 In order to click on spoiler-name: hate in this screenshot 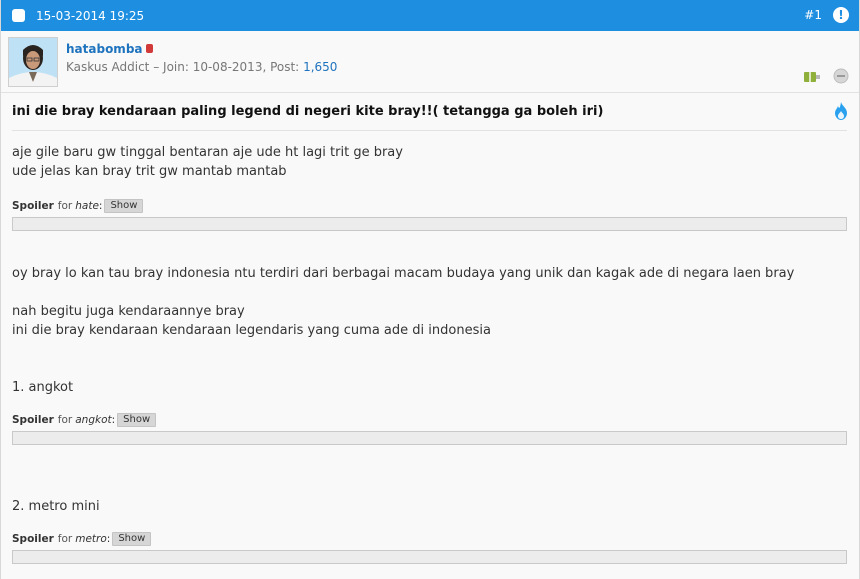, I will do `click(87, 206)`.